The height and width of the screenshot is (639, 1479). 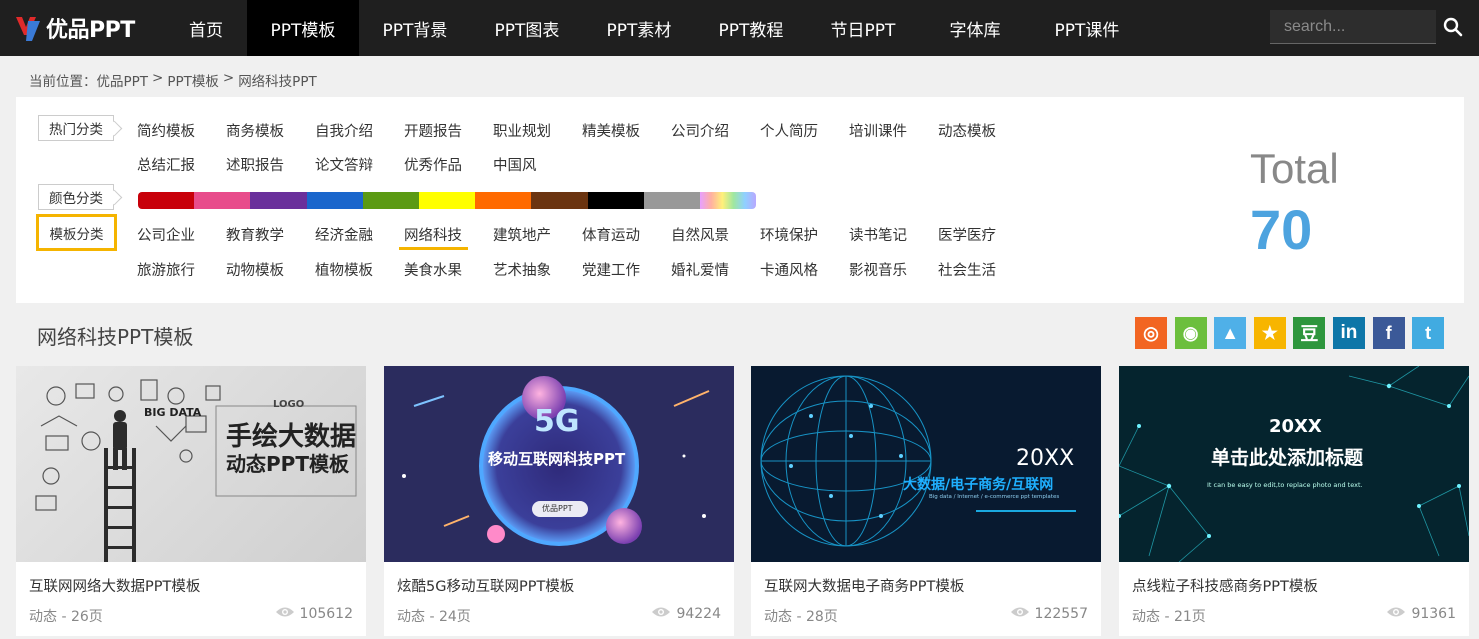 What do you see at coordinates (76, 232) in the screenshot?
I see `template-category-label: 模板分类` at bounding box center [76, 232].